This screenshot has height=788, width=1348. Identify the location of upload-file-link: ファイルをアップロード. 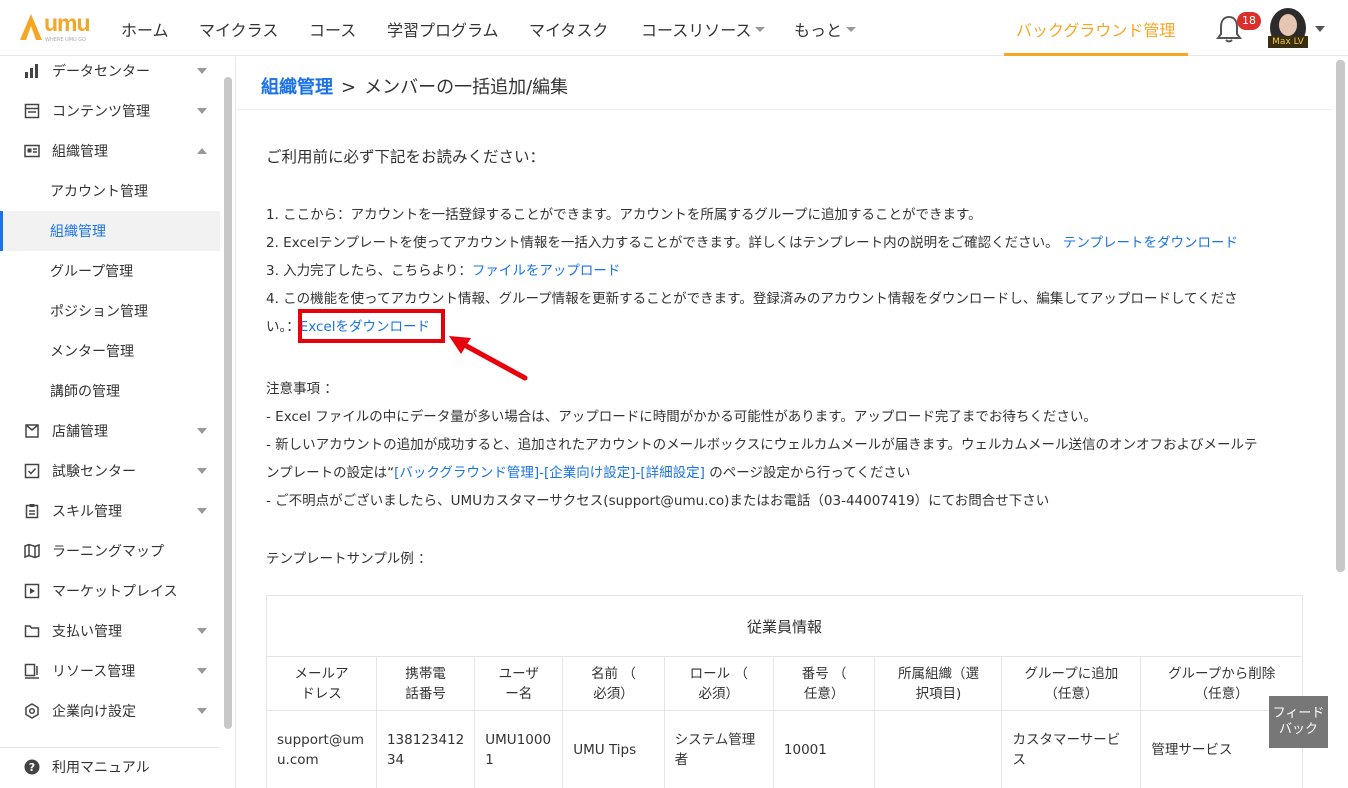
(546, 271).